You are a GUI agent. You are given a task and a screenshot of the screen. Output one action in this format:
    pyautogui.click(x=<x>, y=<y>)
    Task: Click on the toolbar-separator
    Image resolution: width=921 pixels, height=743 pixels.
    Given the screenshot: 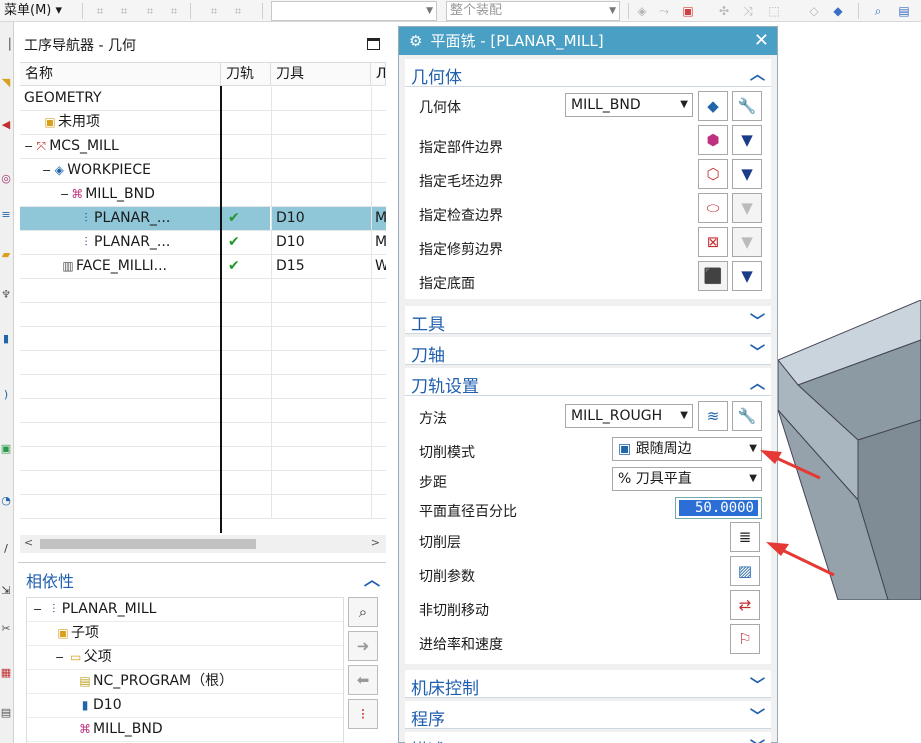 What is the action you would take?
    pyautogui.click(x=858, y=11)
    